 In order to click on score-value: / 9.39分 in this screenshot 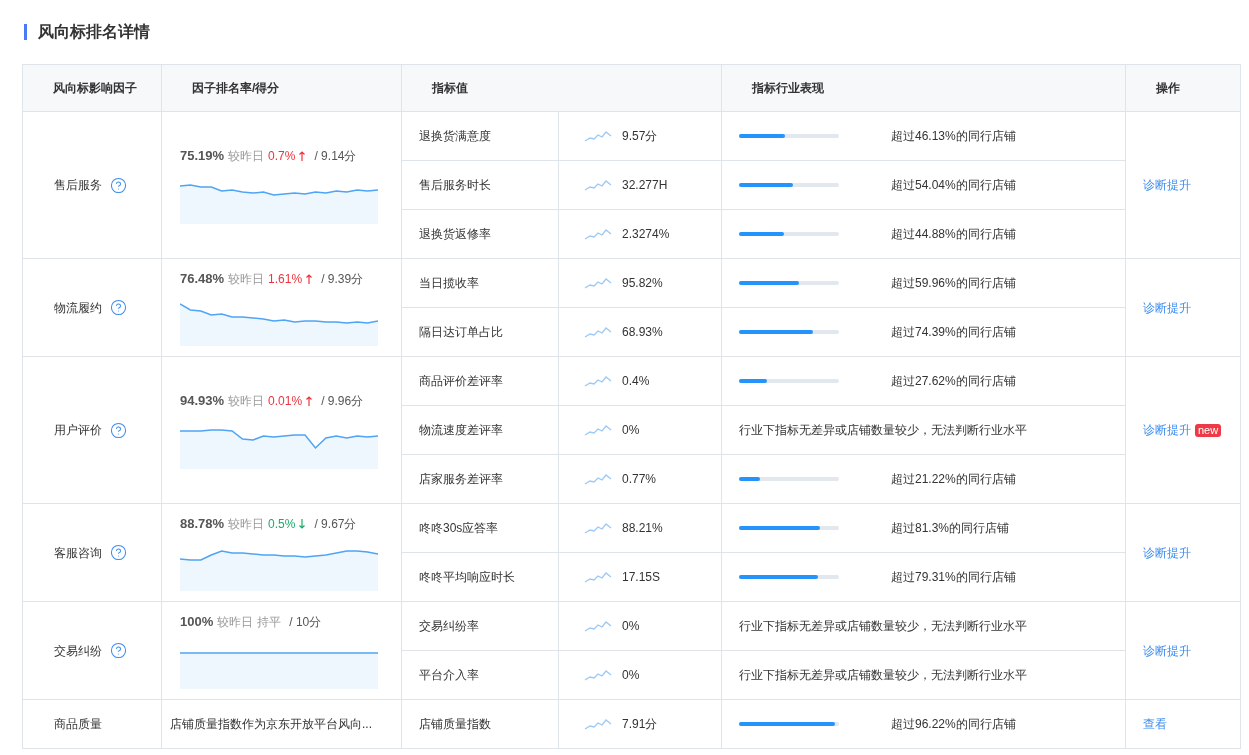, I will do `click(342, 279)`.